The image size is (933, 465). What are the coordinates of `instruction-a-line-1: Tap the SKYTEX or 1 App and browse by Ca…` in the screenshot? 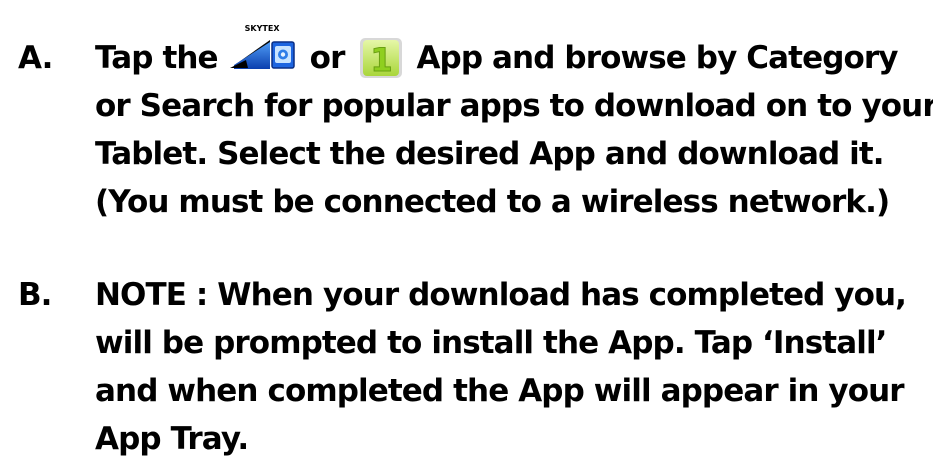 It's located at (514, 54).